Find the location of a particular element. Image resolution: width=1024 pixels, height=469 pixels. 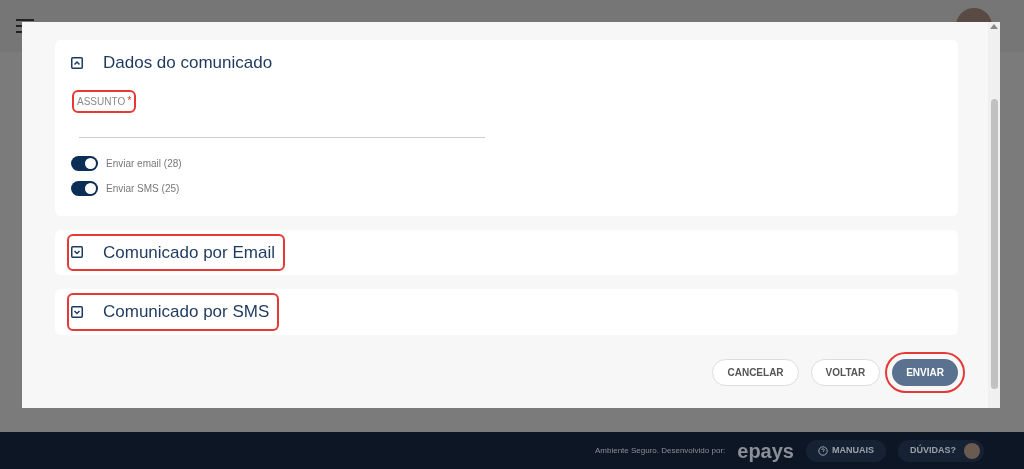

section-header: Comunicado por Email is located at coordinates (176, 252).